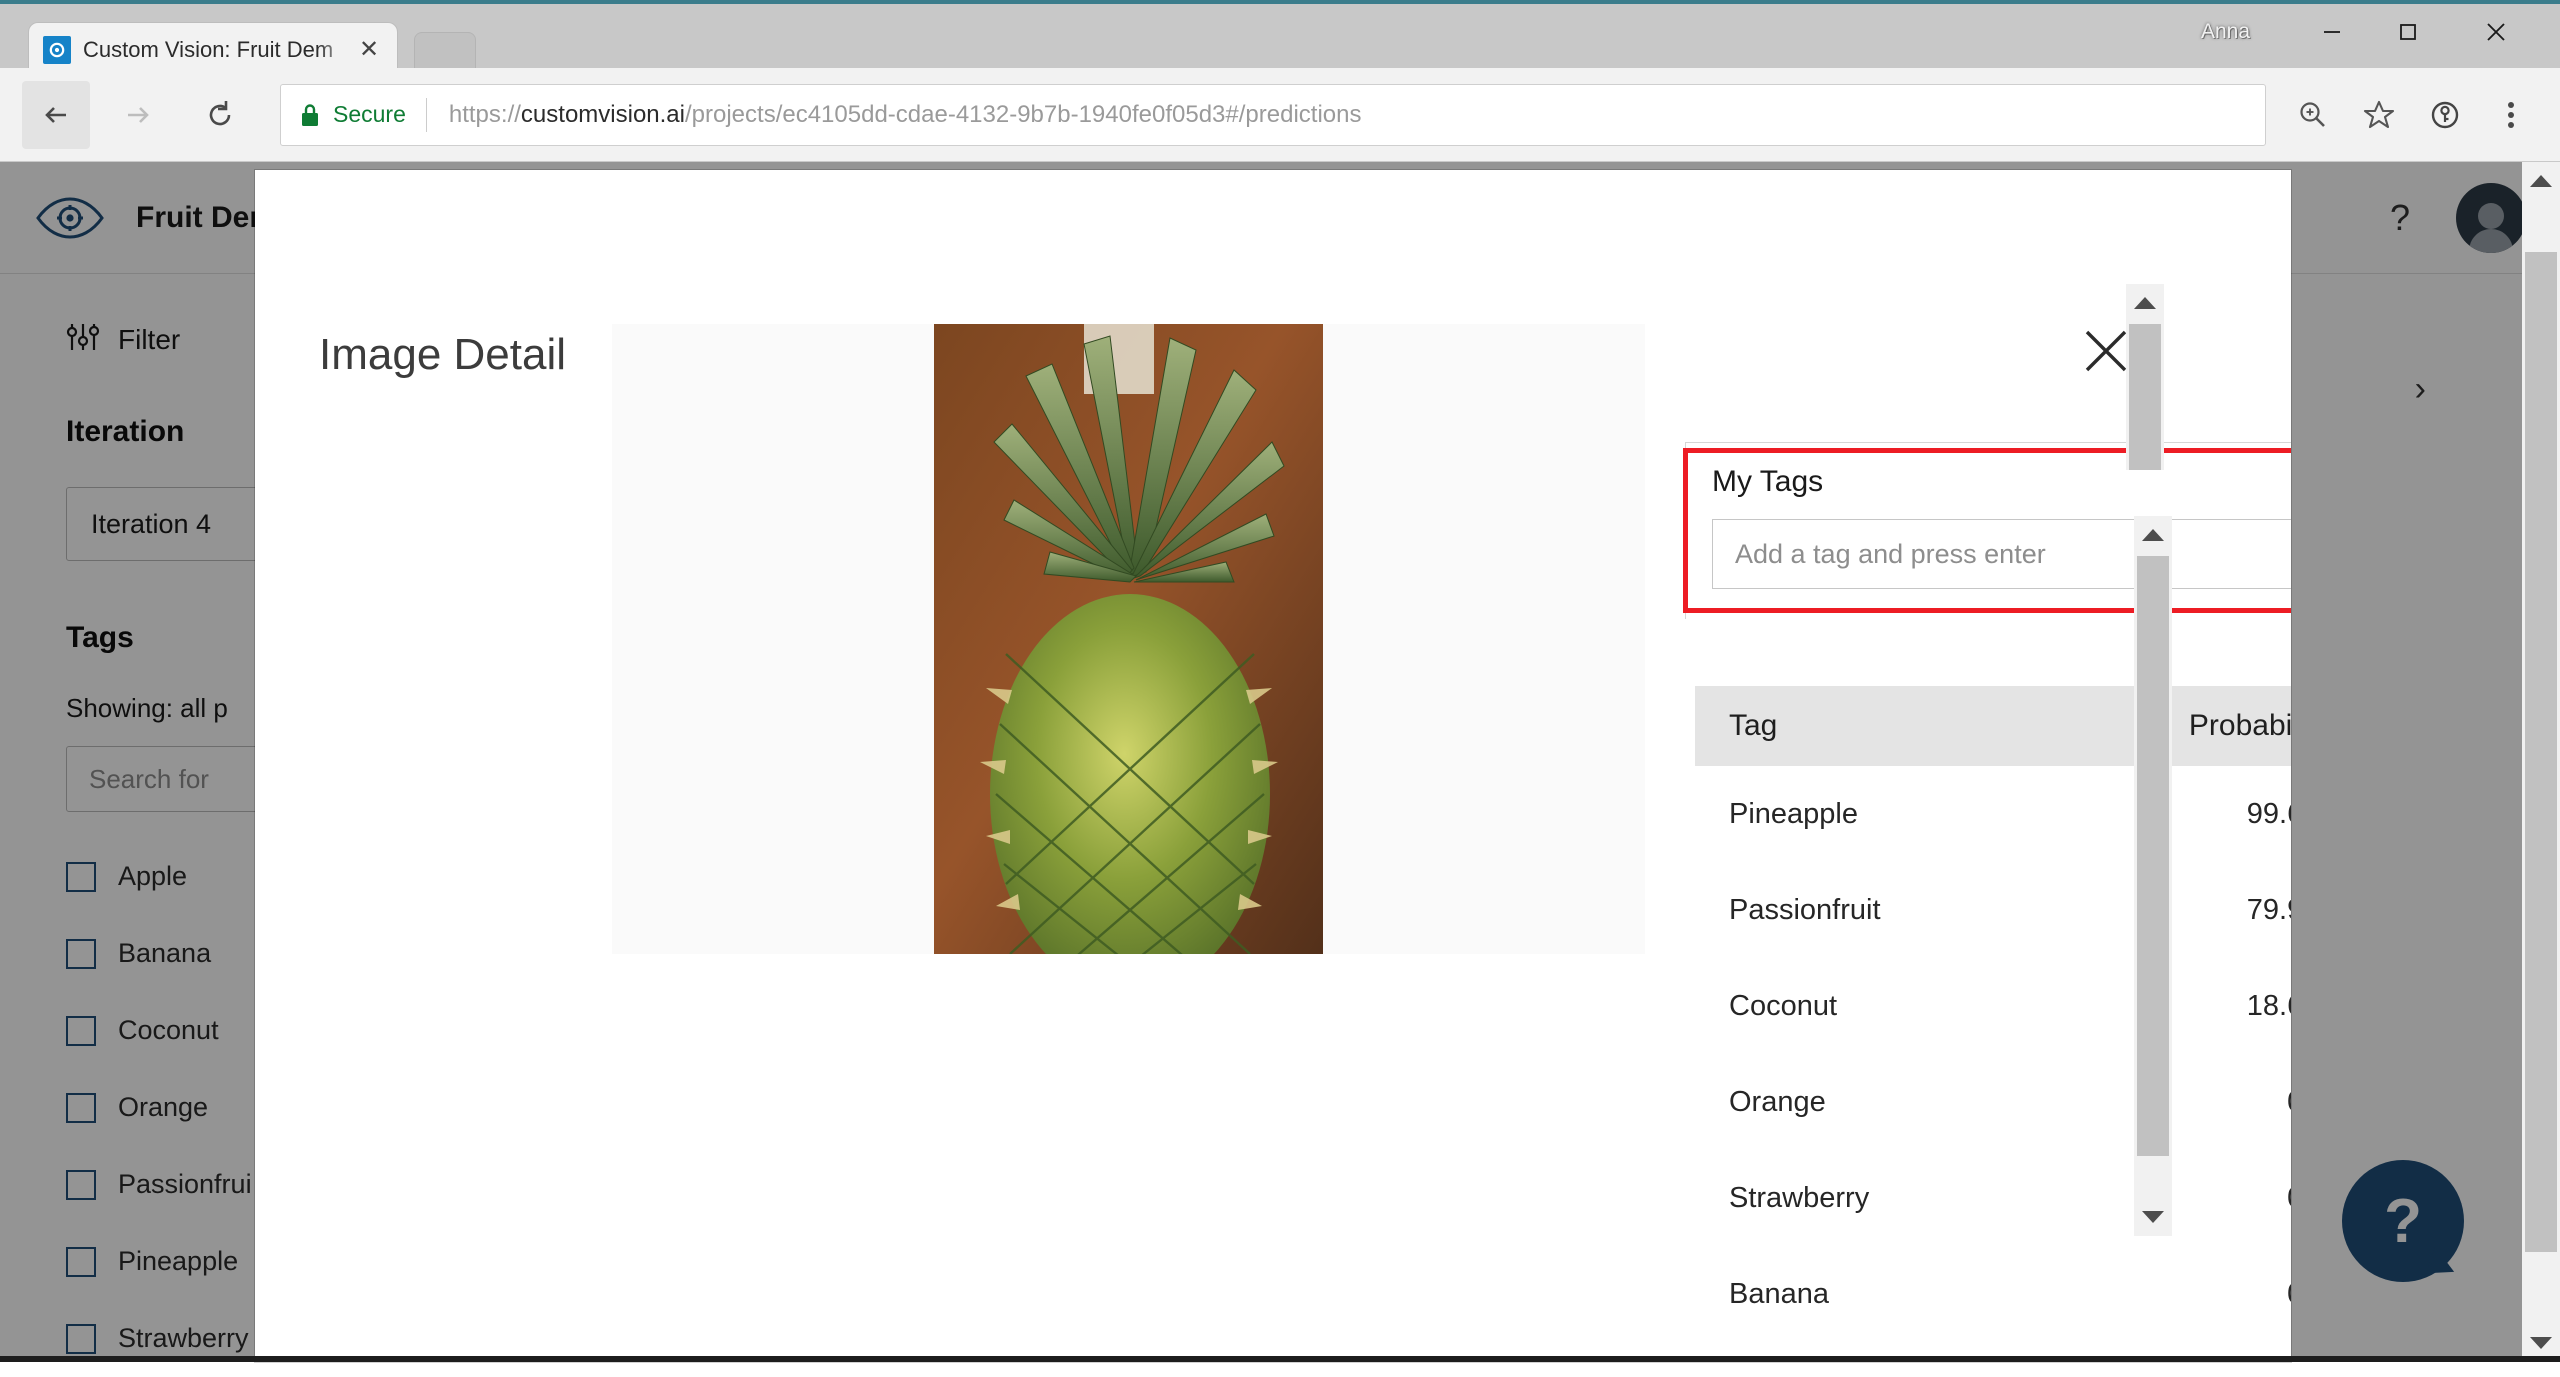  Describe the element at coordinates (1993, 910) in the screenshot. I see `table-row: Passionfruit 79.9%` at that location.